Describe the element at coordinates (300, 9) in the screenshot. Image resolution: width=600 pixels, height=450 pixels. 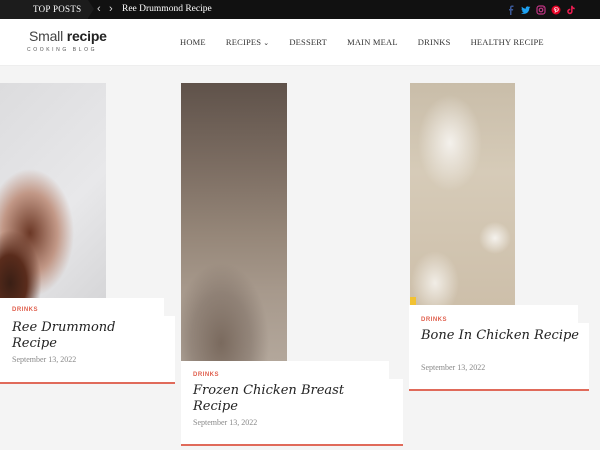
I see `top-bar: TOP POSTS ‹ › Ree Drummond Recipe` at that location.